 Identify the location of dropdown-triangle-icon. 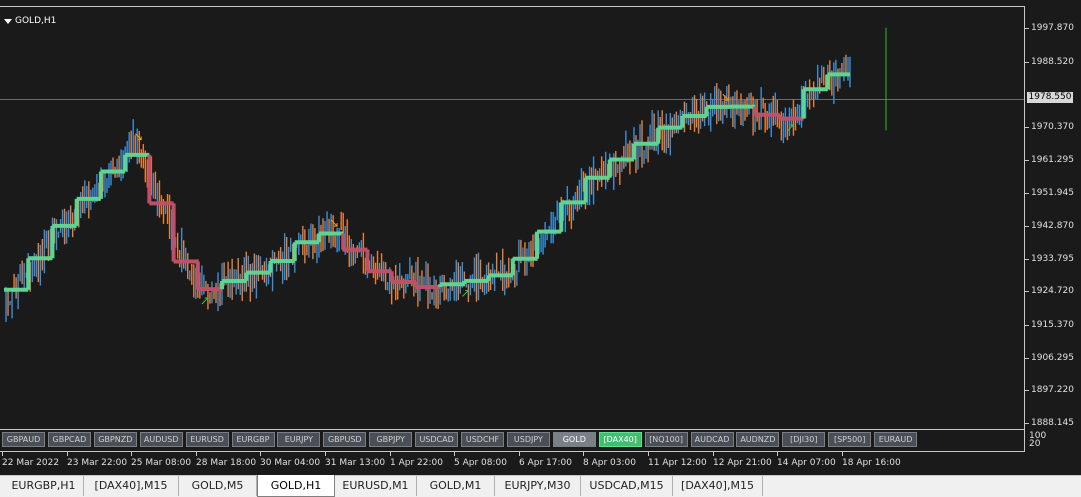
(8, 21).